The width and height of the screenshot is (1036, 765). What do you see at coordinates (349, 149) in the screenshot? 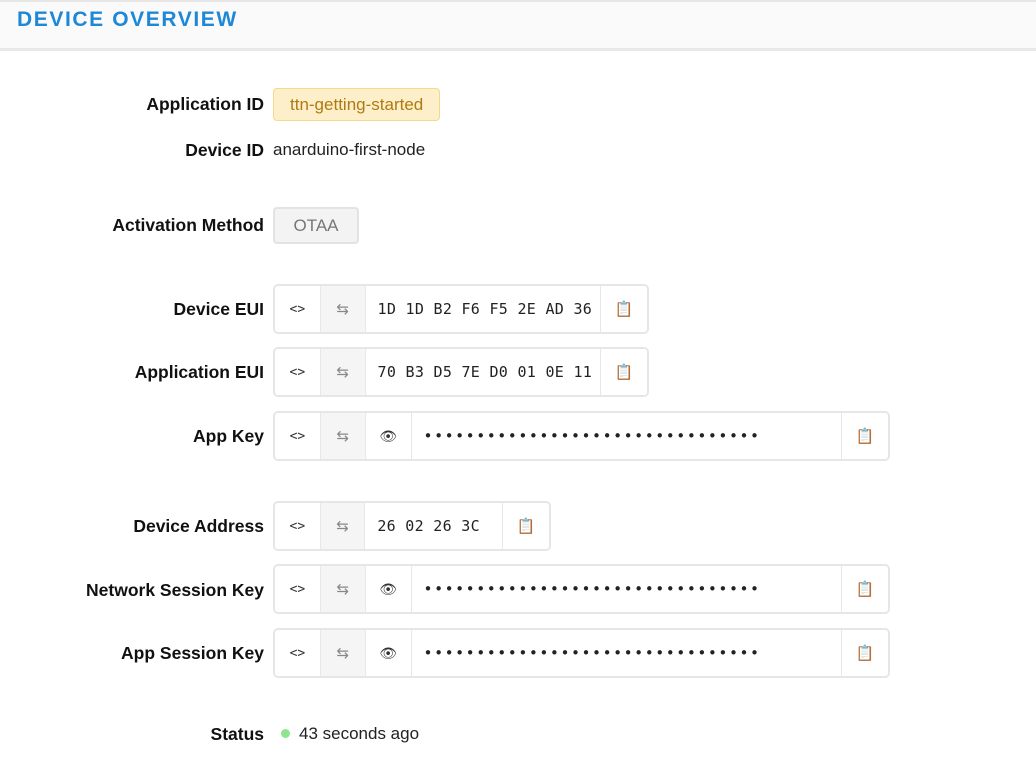
I see `device-id-value: anarduino-first-node` at bounding box center [349, 149].